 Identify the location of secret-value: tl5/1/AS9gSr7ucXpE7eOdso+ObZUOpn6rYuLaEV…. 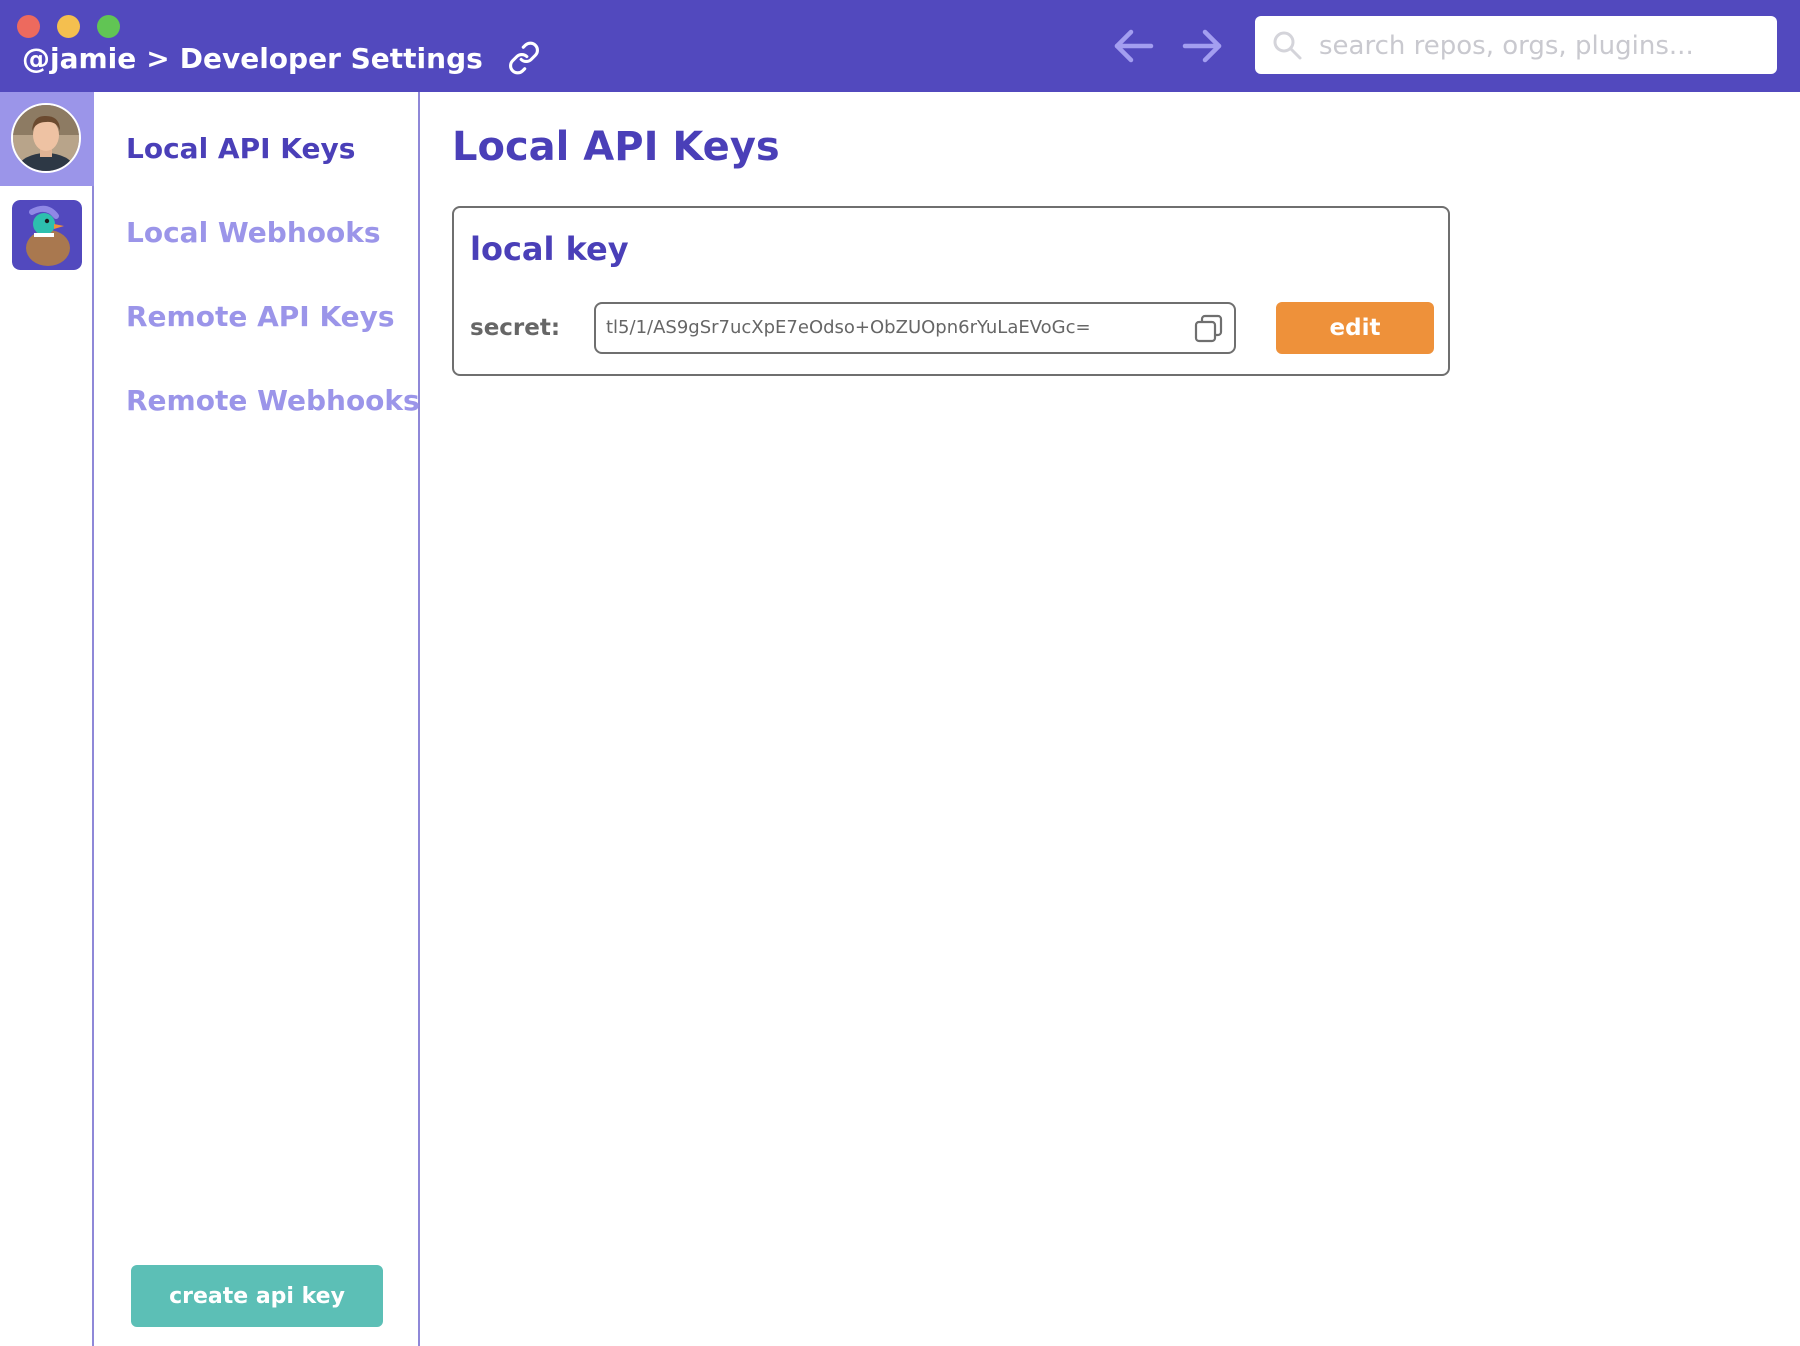
(886, 327).